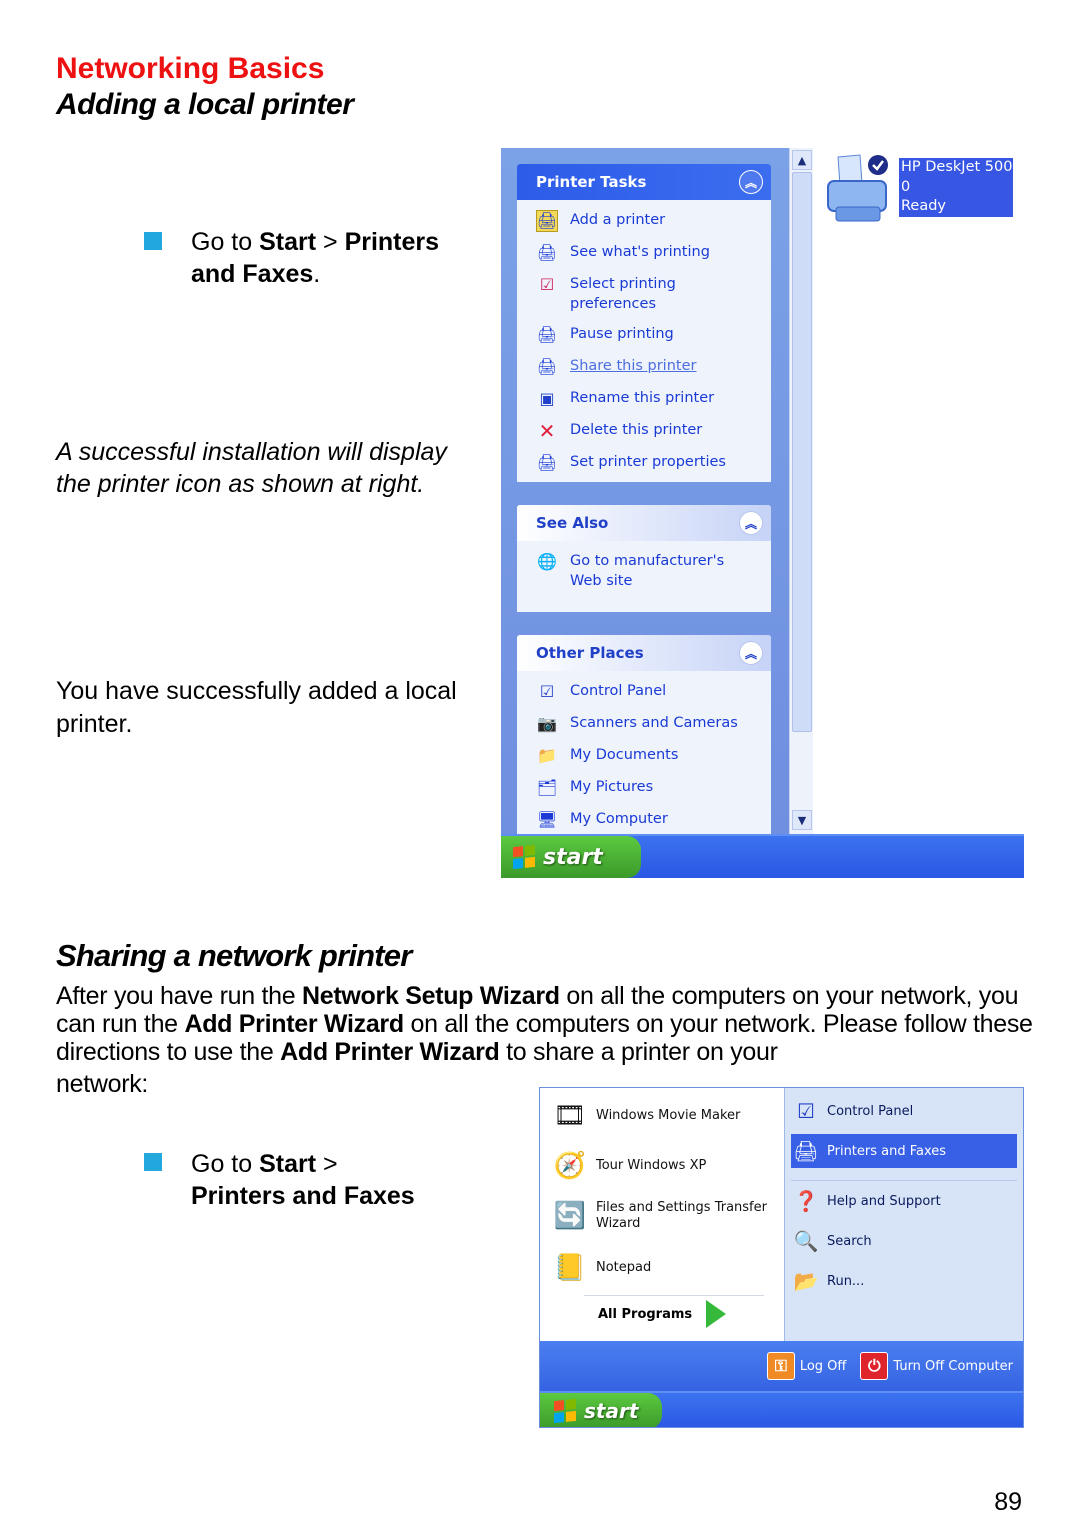  What do you see at coordinates (547, 252) in the screenshot?
I see `print-queue-icon: 🖨` at bounding box center [547, 252].